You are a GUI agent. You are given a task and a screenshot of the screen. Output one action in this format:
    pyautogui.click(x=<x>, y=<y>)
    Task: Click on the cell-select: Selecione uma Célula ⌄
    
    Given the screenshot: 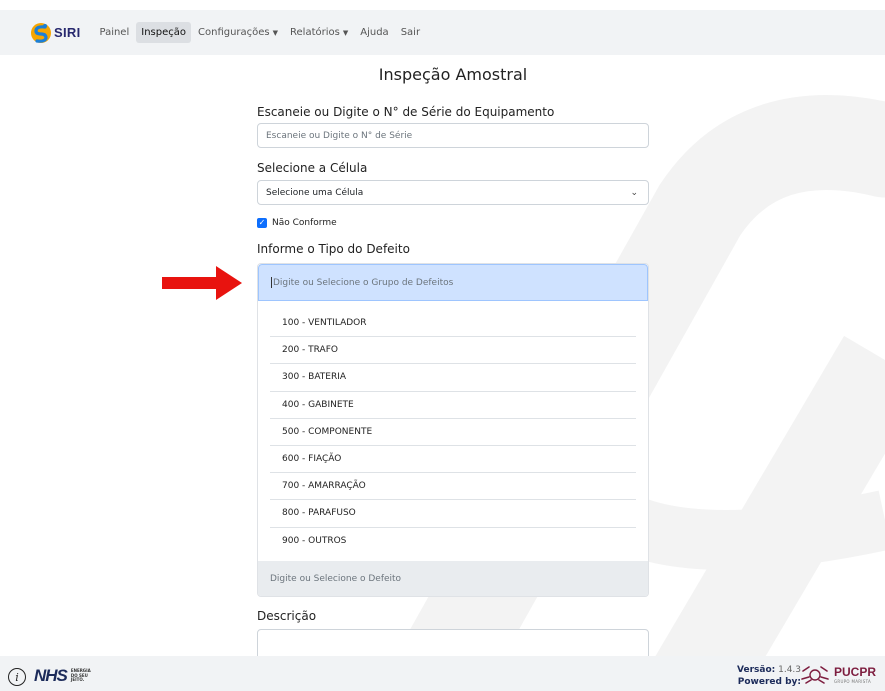 What is the action you would take?
    pyautogui.click(x=453, y=192)
    